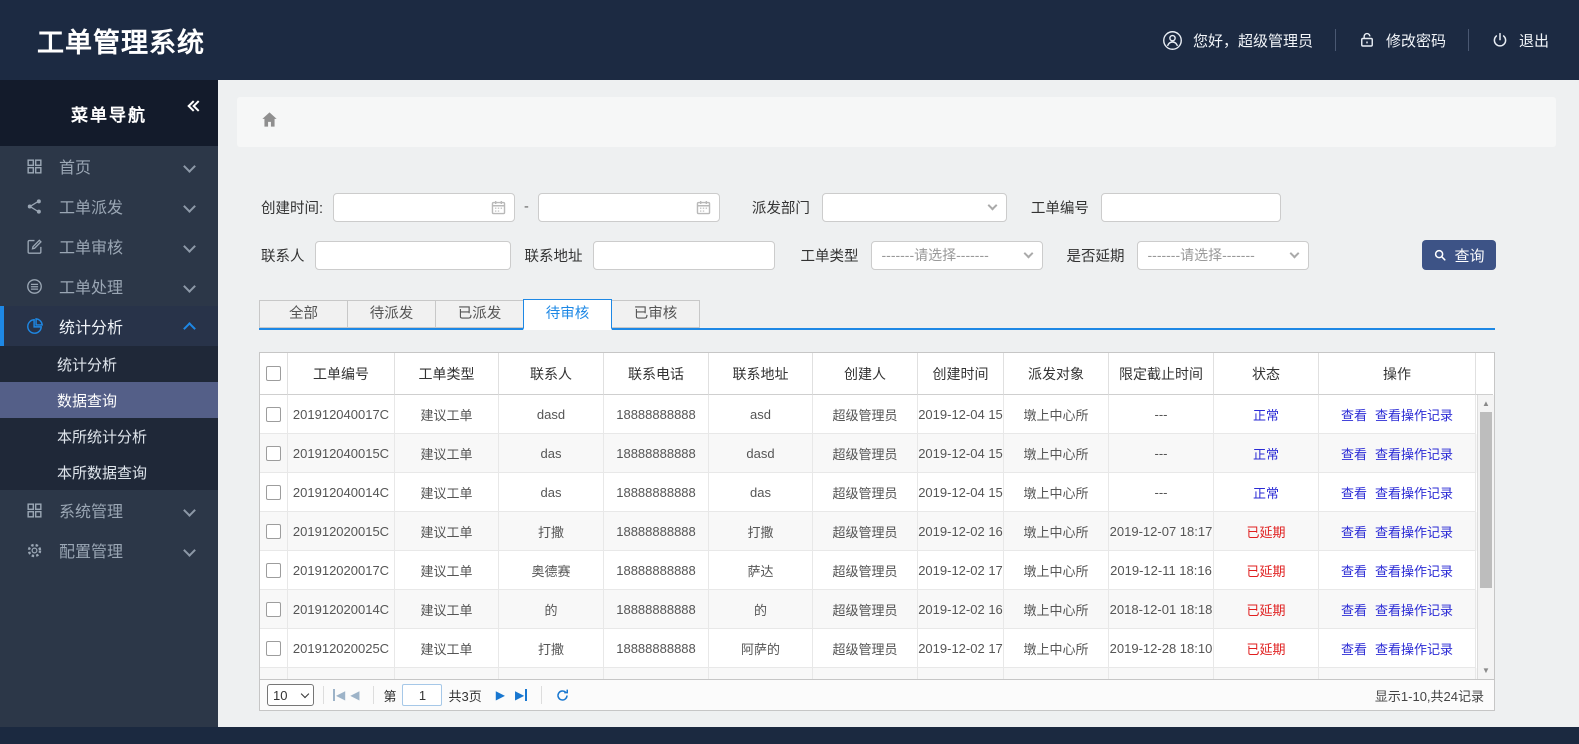 Image resolution: width=1579 pixels, height=744 pixels. I want to click on cell-type: 建议工单, so click(447, 609).